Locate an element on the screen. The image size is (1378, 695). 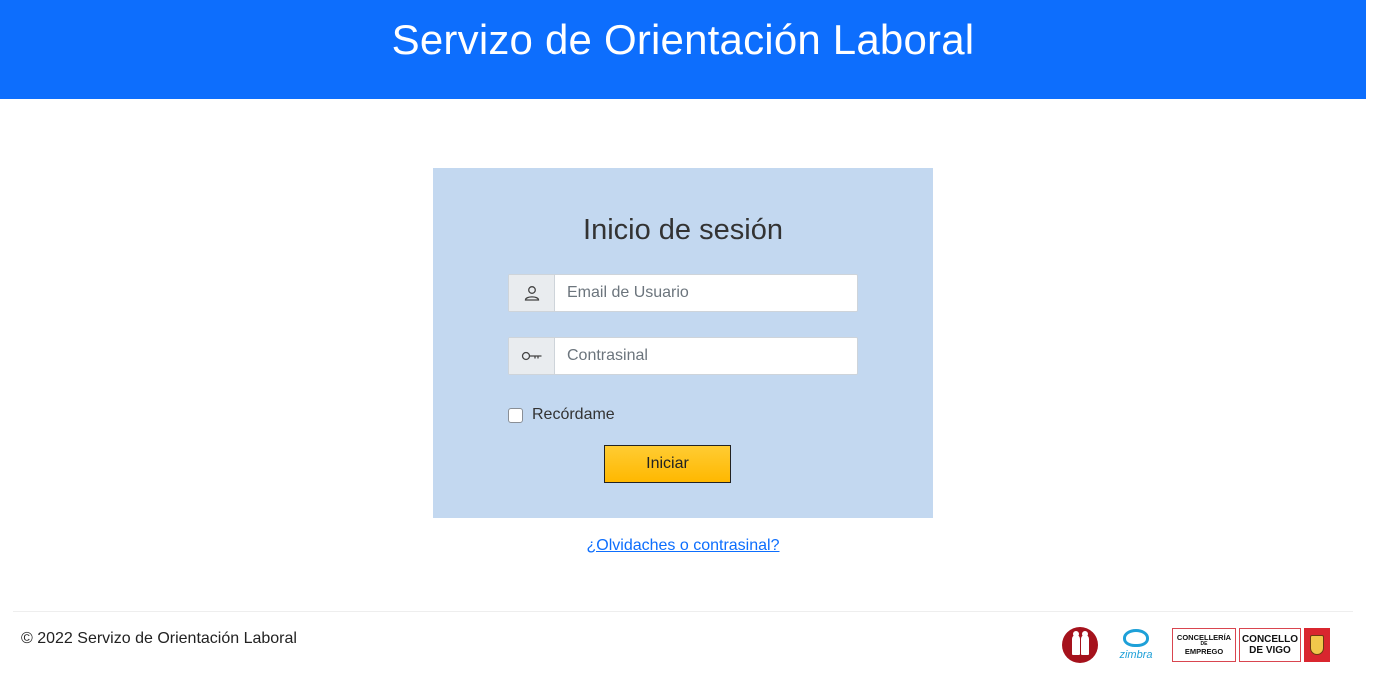
header-bar: Servizo de Orientación Laboral is located at coordinates (683, 49).